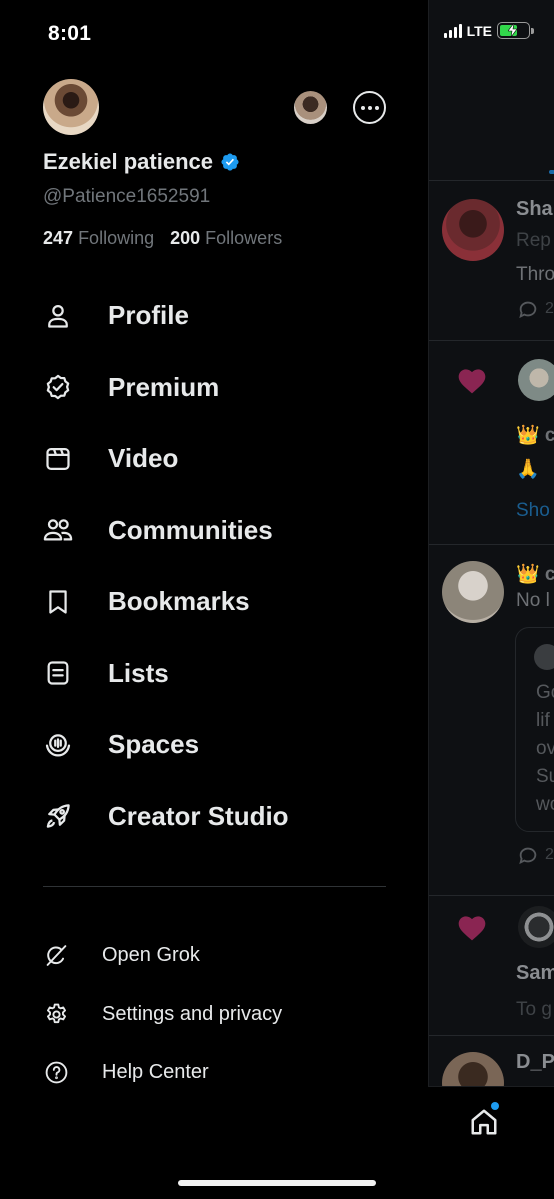 This screenshot has height=1199, width=554. Describe the element at coordinates (179, 601) in the screenshot. I see `menu-label: Bookmarks` at that location.